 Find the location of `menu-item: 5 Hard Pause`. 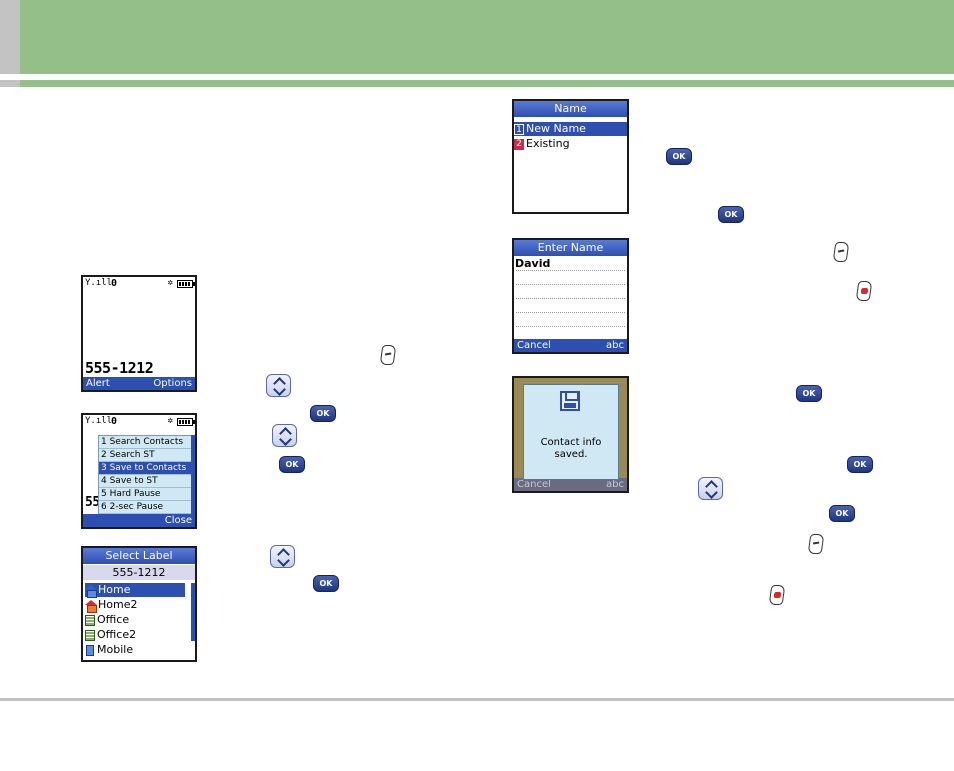

menu-item: 5 Hard Pause is located at coordinates (146, 494).